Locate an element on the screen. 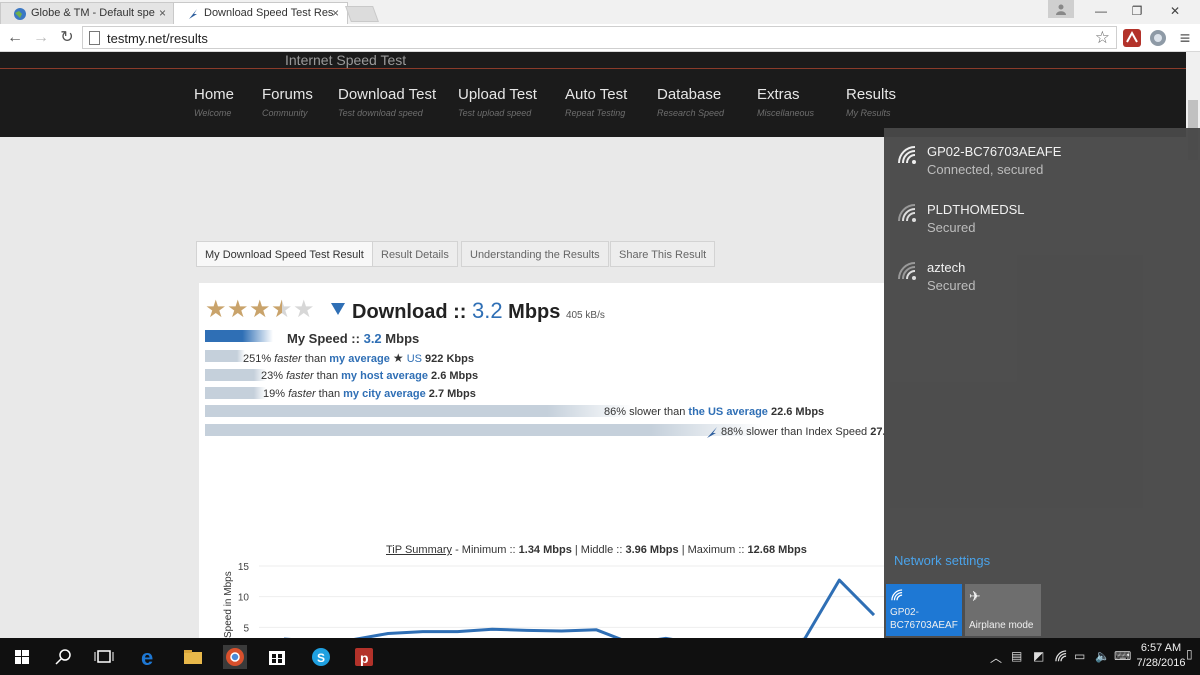  tip-summary-link: TiP Summary is located at coordinates (419, 550).